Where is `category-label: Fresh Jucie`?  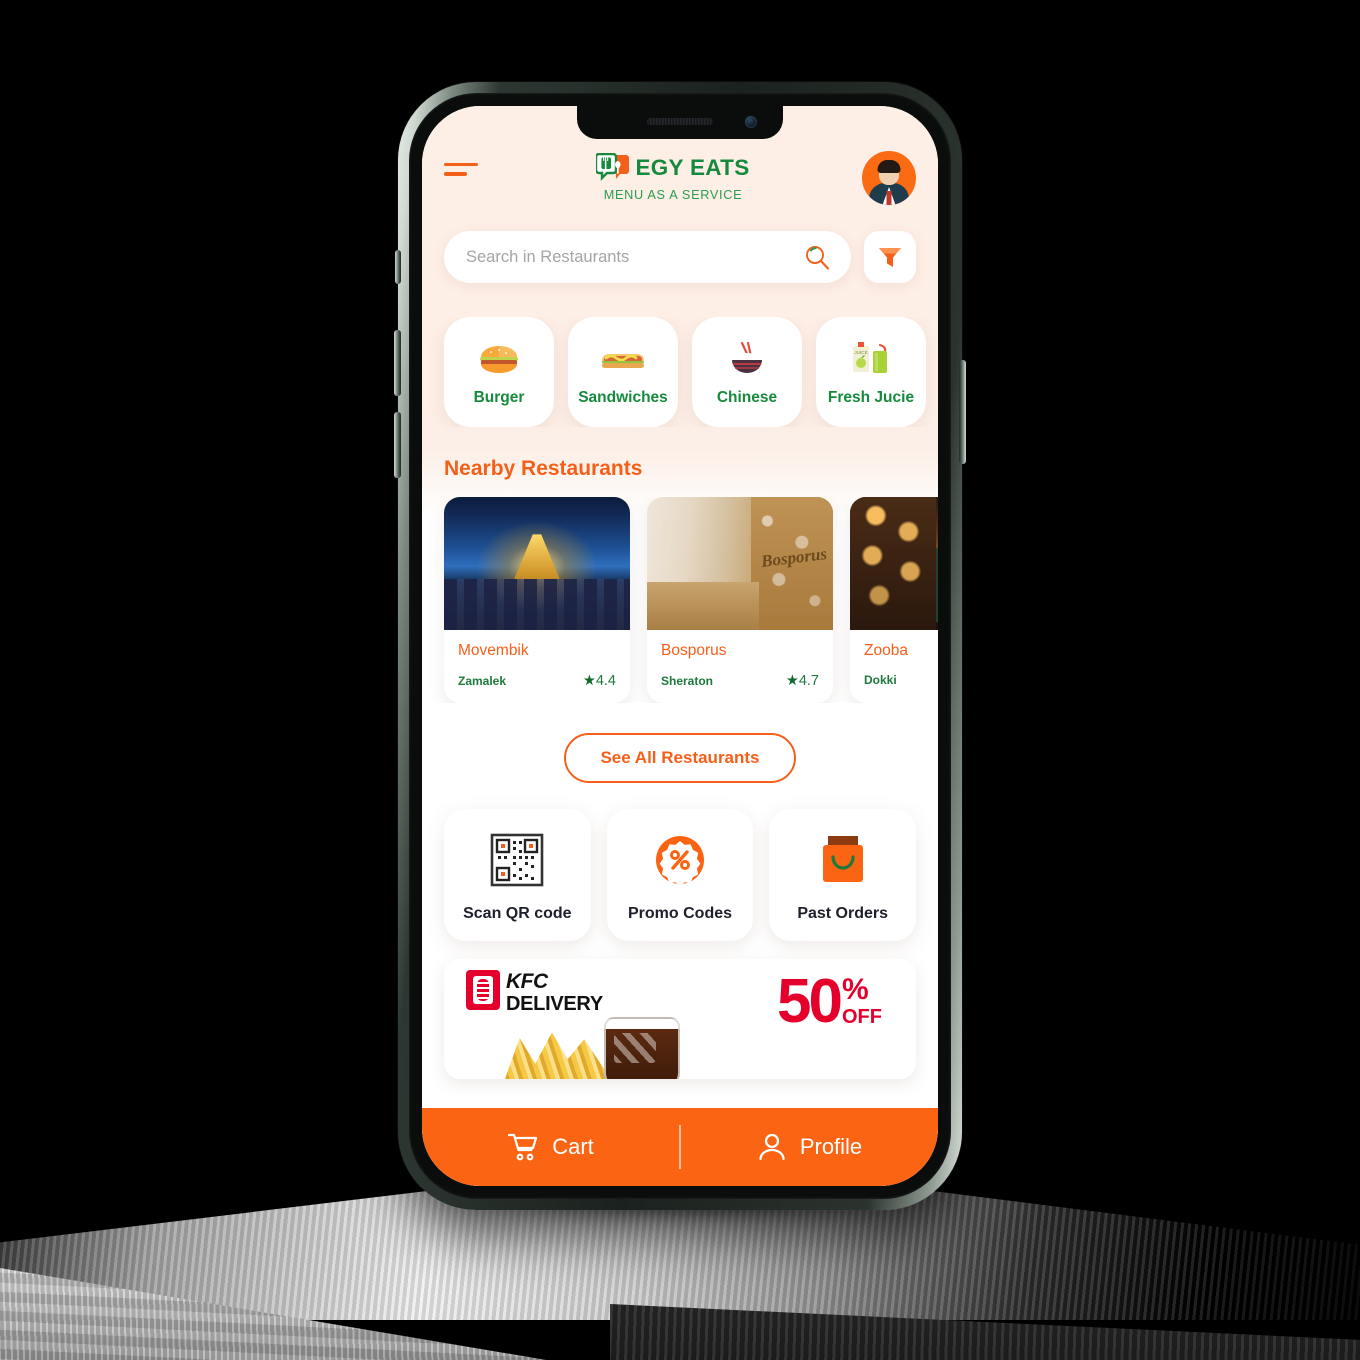
category-label: Fresh Jucie is located at coordinates (871, 397).